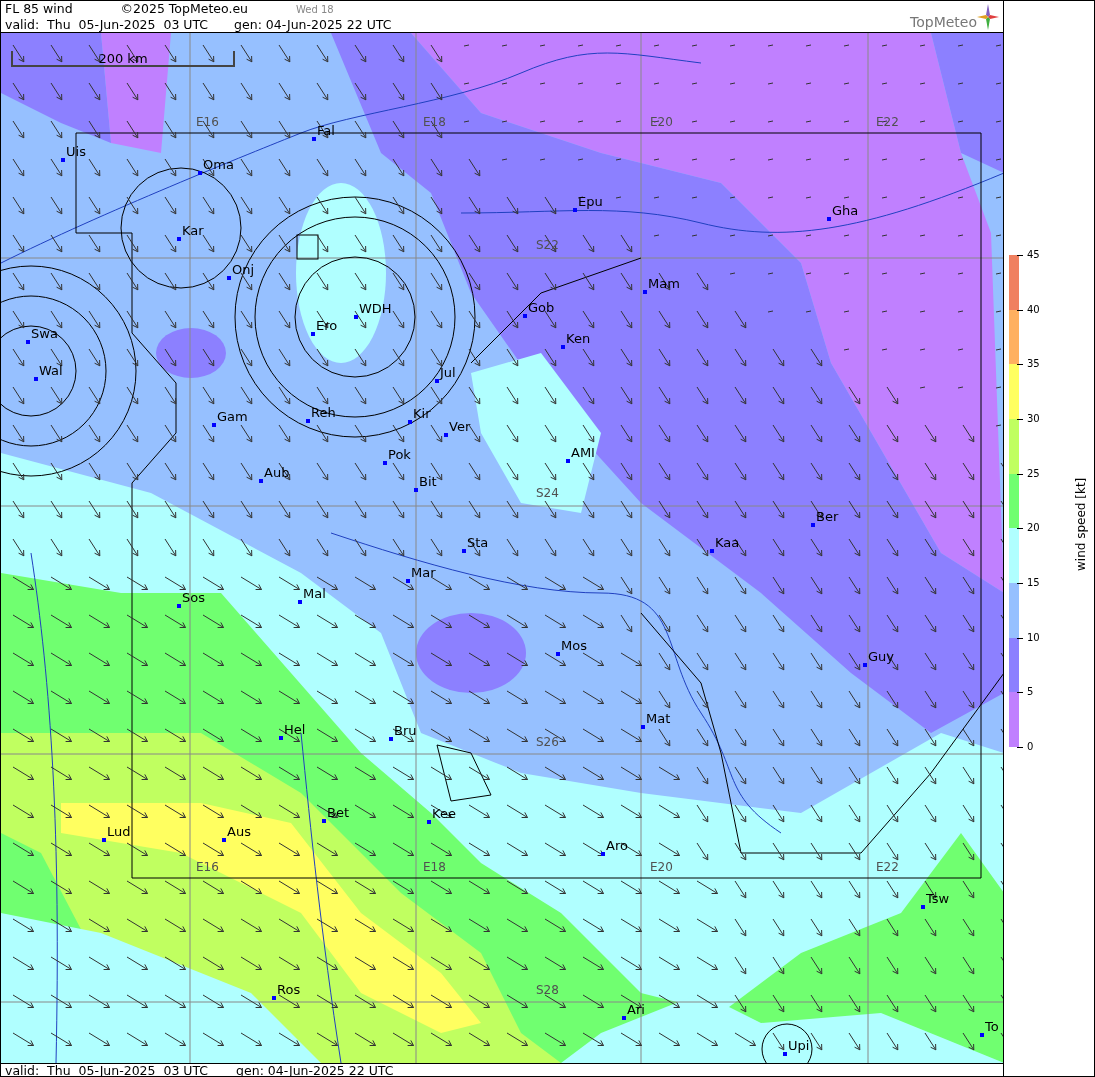 The width and height of the screenshot is (1095, 1077). I want to click on place-label: Hel, so click(295, 729).